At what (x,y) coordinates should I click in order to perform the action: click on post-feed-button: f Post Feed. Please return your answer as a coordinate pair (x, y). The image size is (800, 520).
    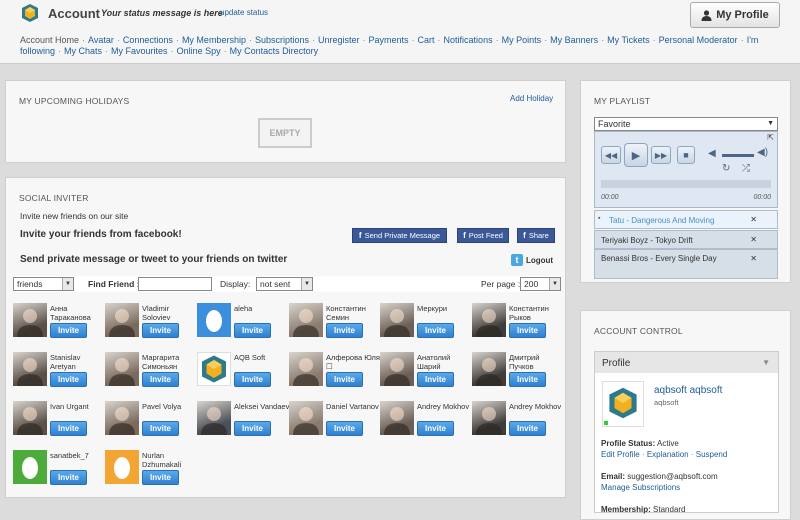
    Looking at the image, I should click on (483, 235).